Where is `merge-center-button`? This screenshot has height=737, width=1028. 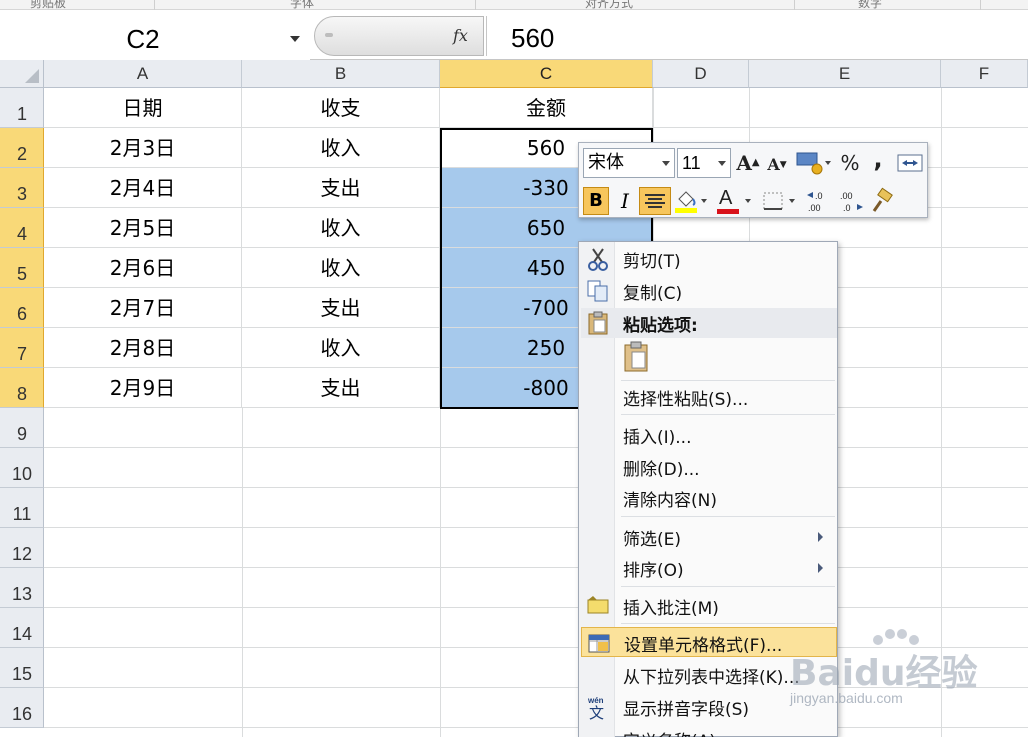
merge-center-button is located at coordinates (910, 163).